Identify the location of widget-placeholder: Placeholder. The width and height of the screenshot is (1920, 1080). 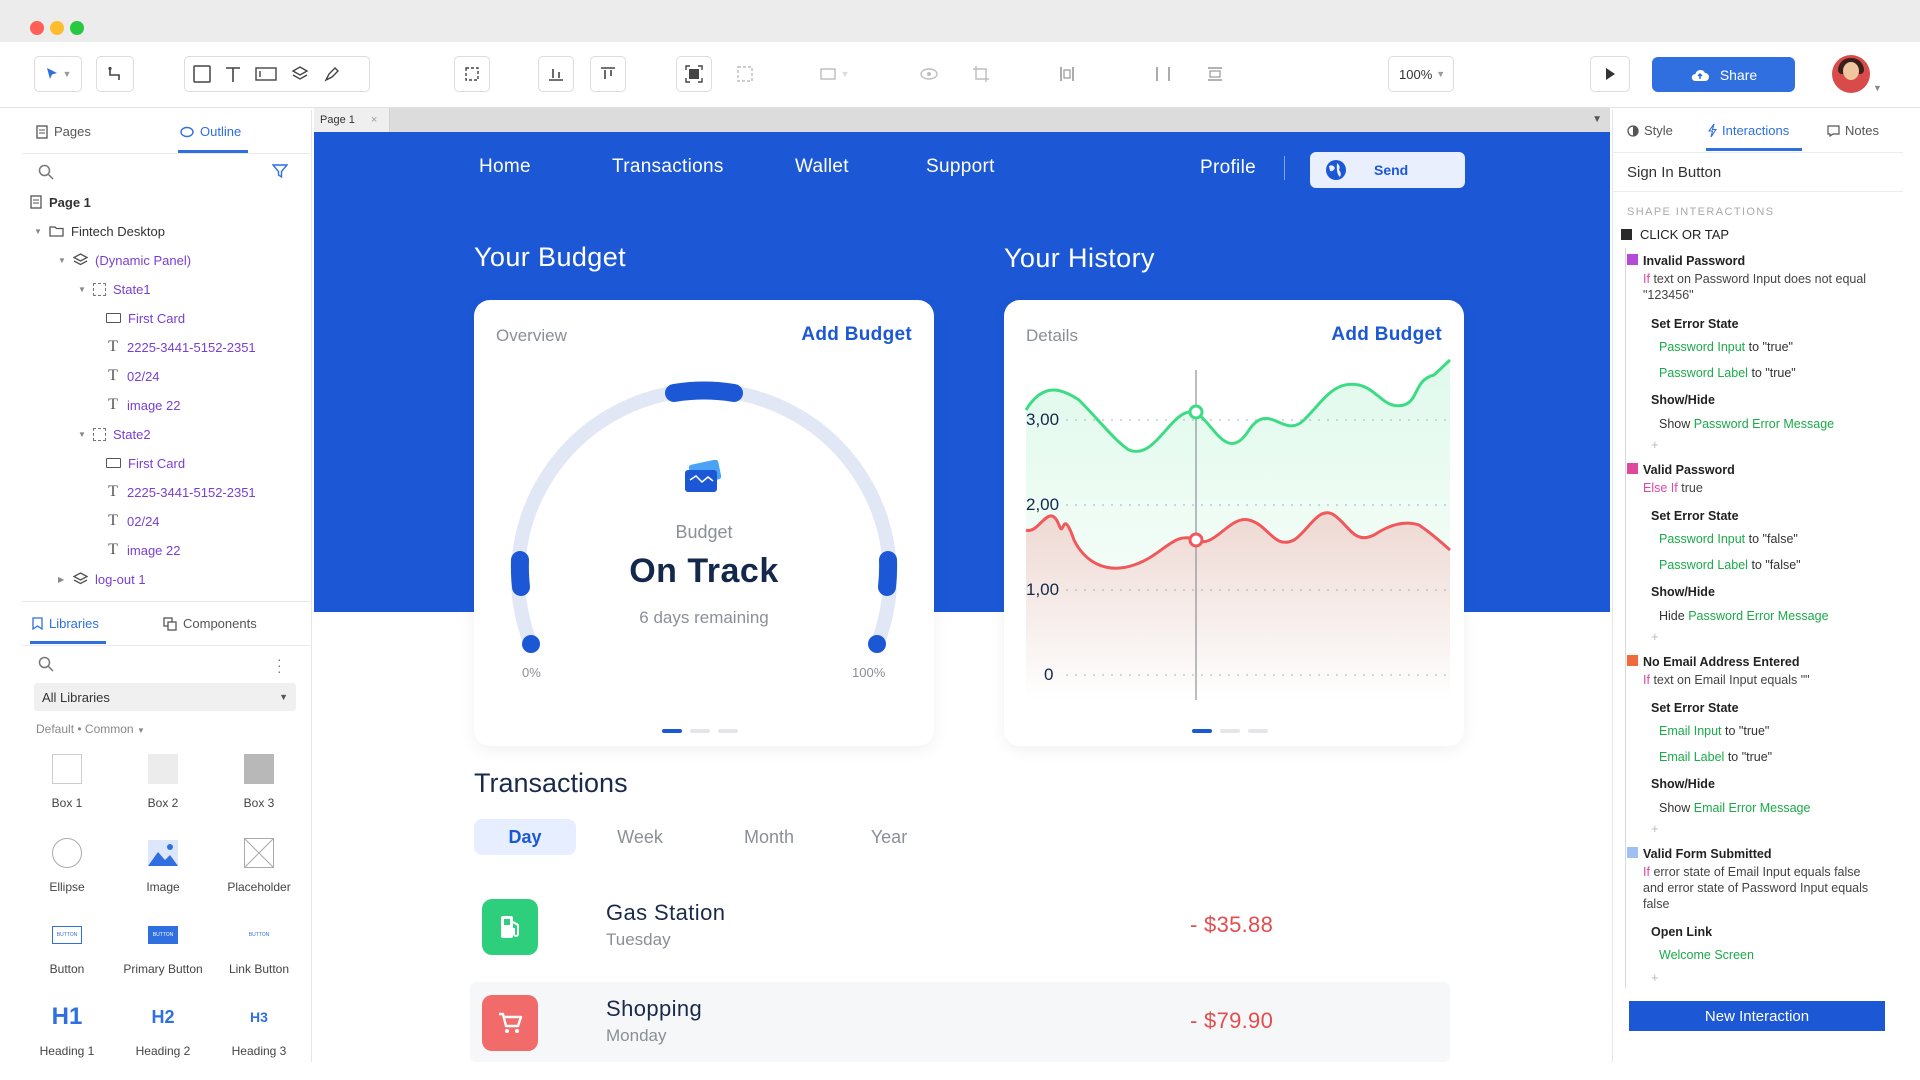
(259, 865).